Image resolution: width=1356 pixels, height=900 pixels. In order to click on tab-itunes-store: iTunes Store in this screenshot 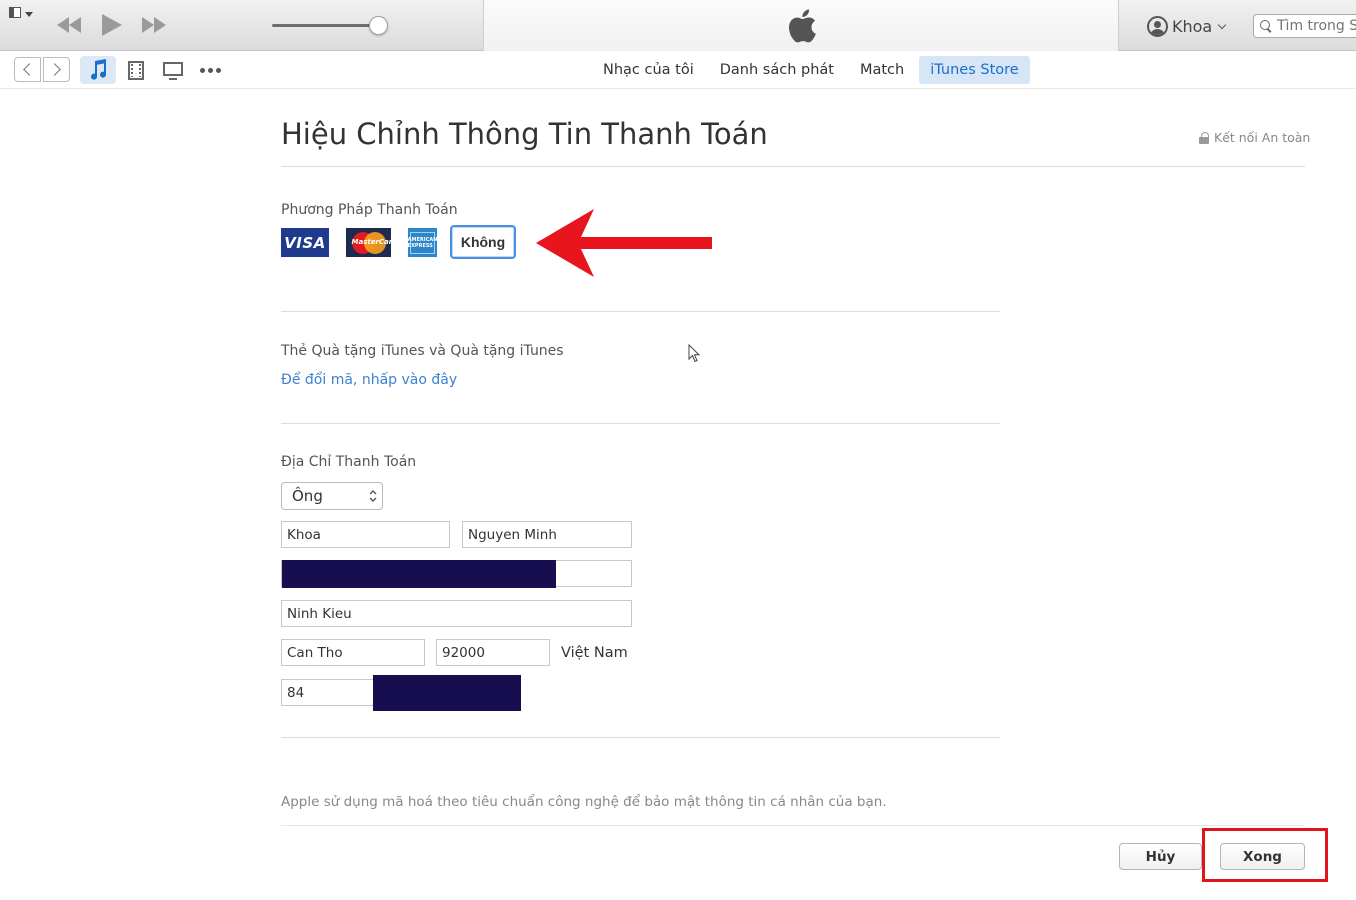, I will do `click(974, 70)`.